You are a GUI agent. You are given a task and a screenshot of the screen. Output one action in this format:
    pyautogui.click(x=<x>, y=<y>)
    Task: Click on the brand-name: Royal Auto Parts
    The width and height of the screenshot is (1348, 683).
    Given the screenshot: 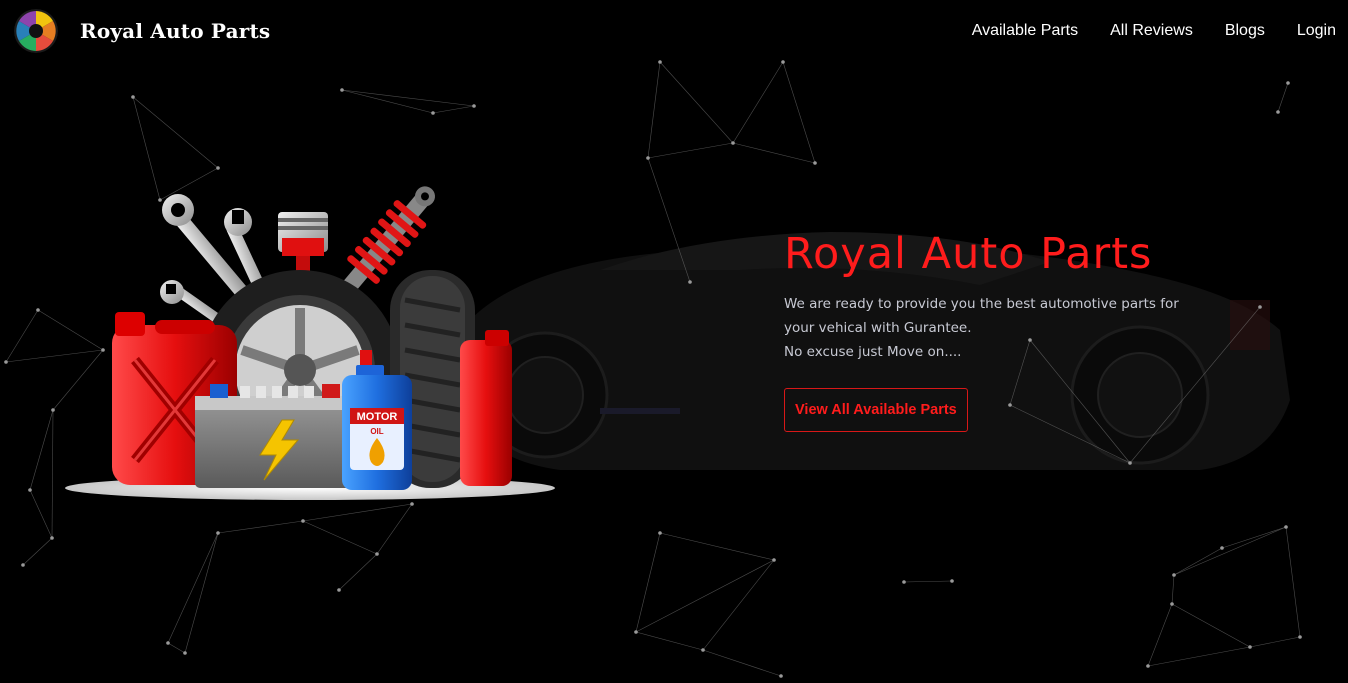 What is the action you would take?
    pyautogui.click(x=175, y=31)
    